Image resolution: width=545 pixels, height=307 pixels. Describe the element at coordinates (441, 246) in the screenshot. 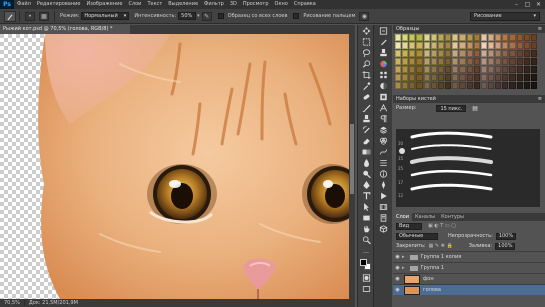

I see `lock-icons: ▦ ✎ ✥ 🔒` at that location.